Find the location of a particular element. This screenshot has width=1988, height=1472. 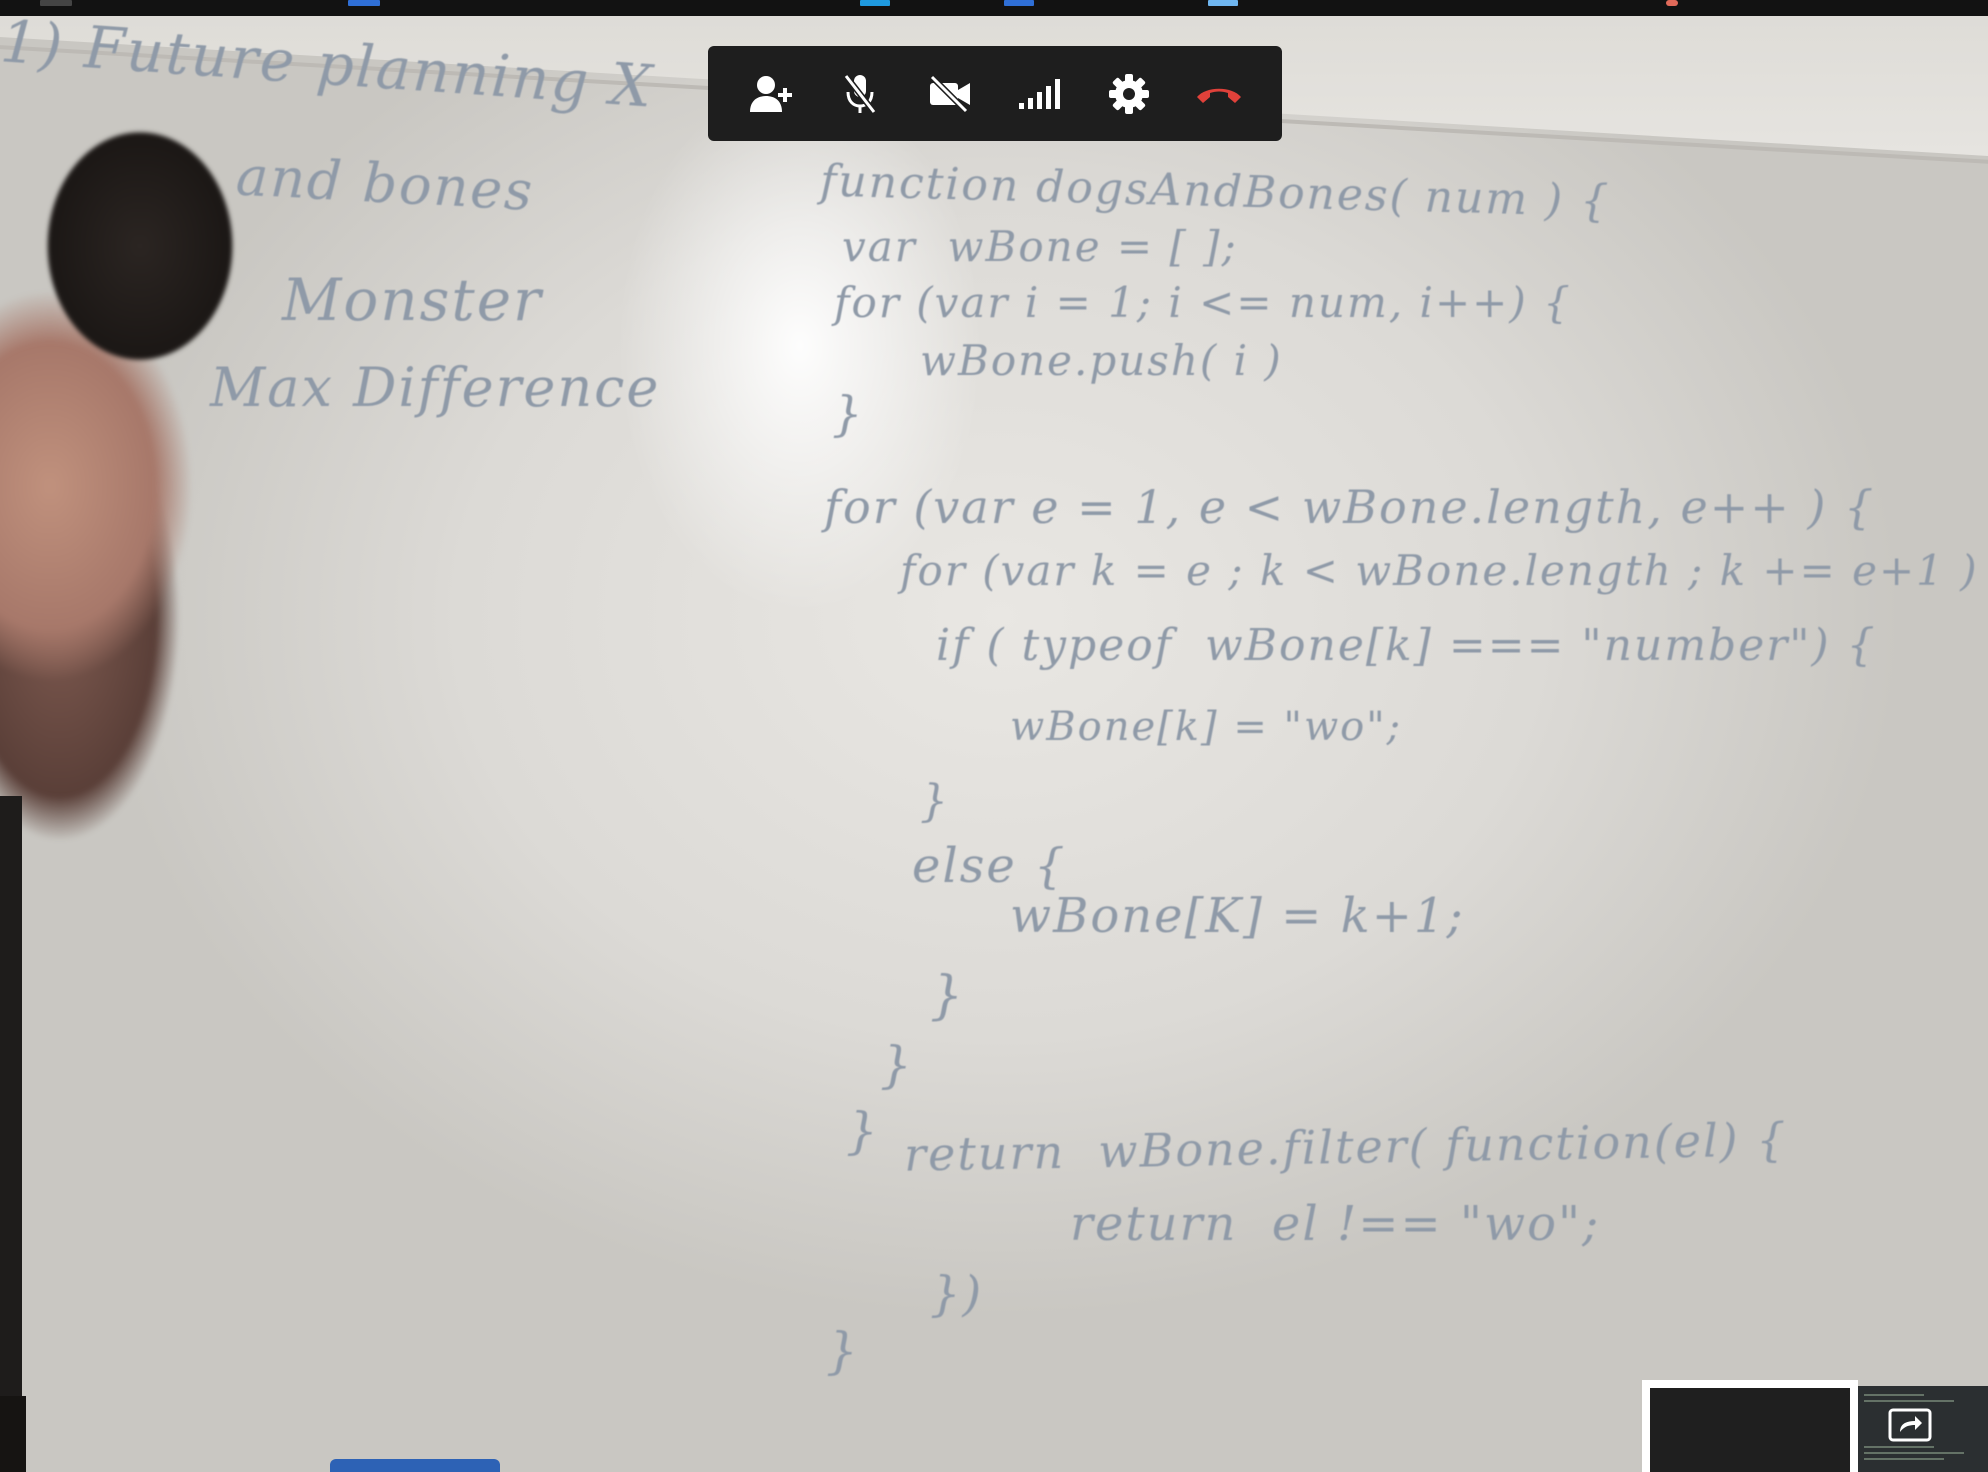

settings-button is located at coordinates (1129, 94).